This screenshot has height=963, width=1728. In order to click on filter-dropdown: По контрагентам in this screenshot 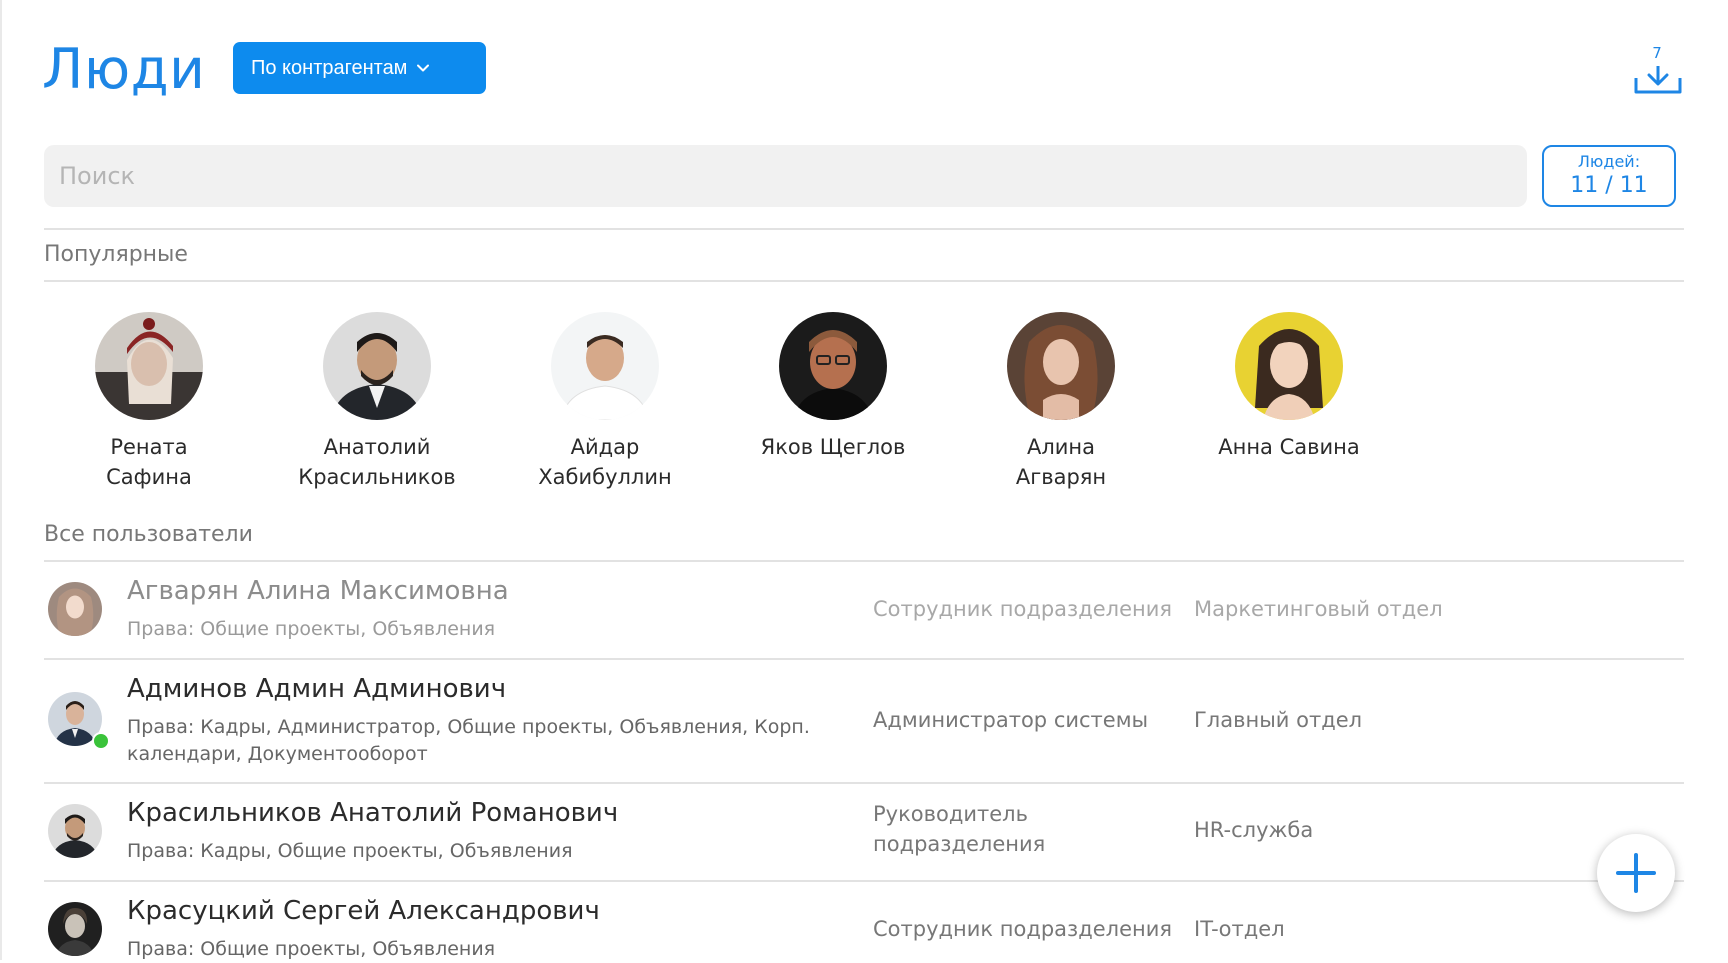, I will do `click(359, 68)`.